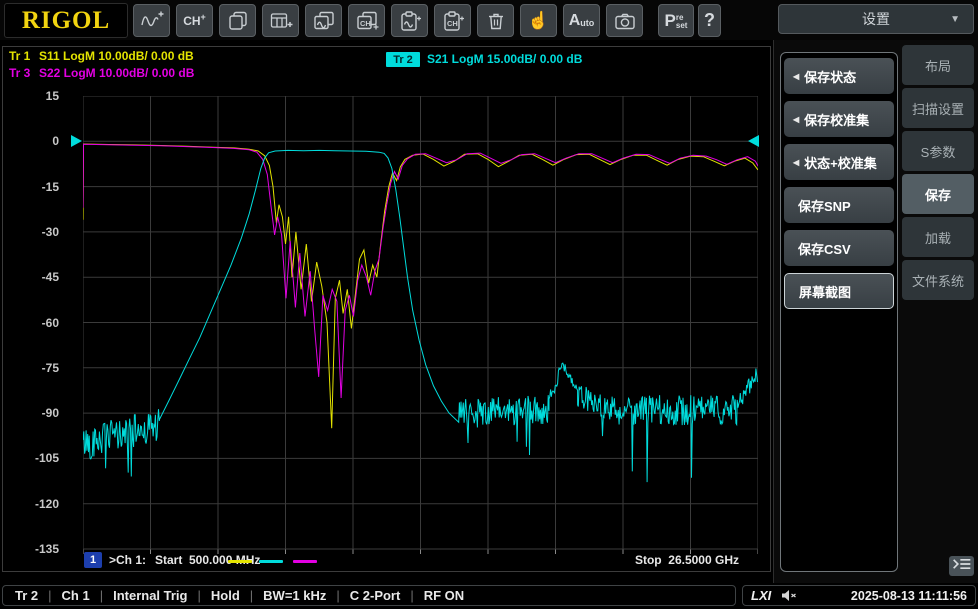 The height and width of the screenshot is (609, 978). What do you see at coordinates (363, 595) in the screenshot?
I see `status-calibration: C 2-Port` at bounding box center [363, 595].